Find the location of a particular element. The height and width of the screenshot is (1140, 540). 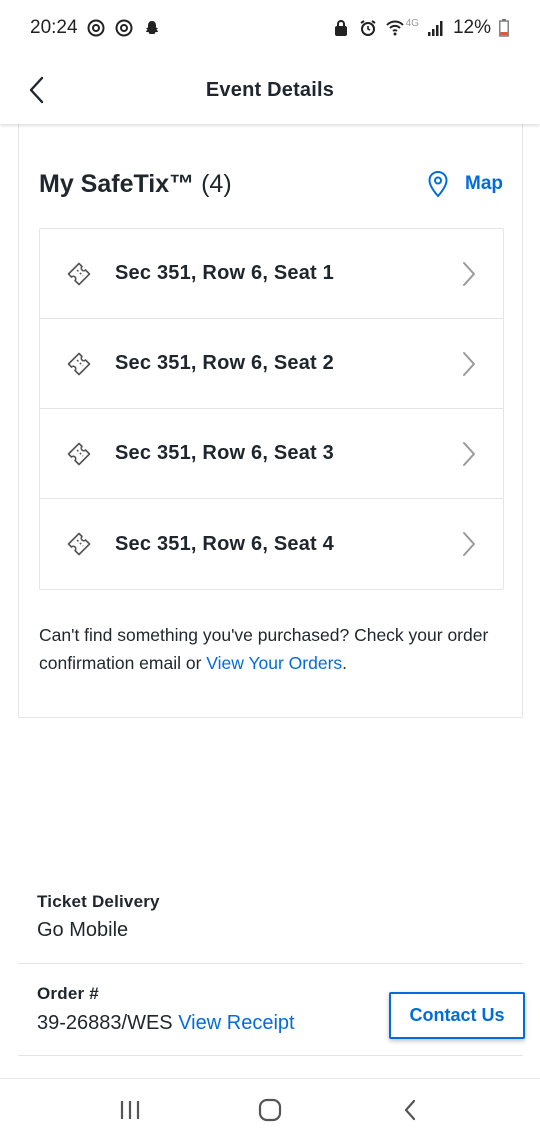

snapchat-icon is located at coordinates (152, 28).